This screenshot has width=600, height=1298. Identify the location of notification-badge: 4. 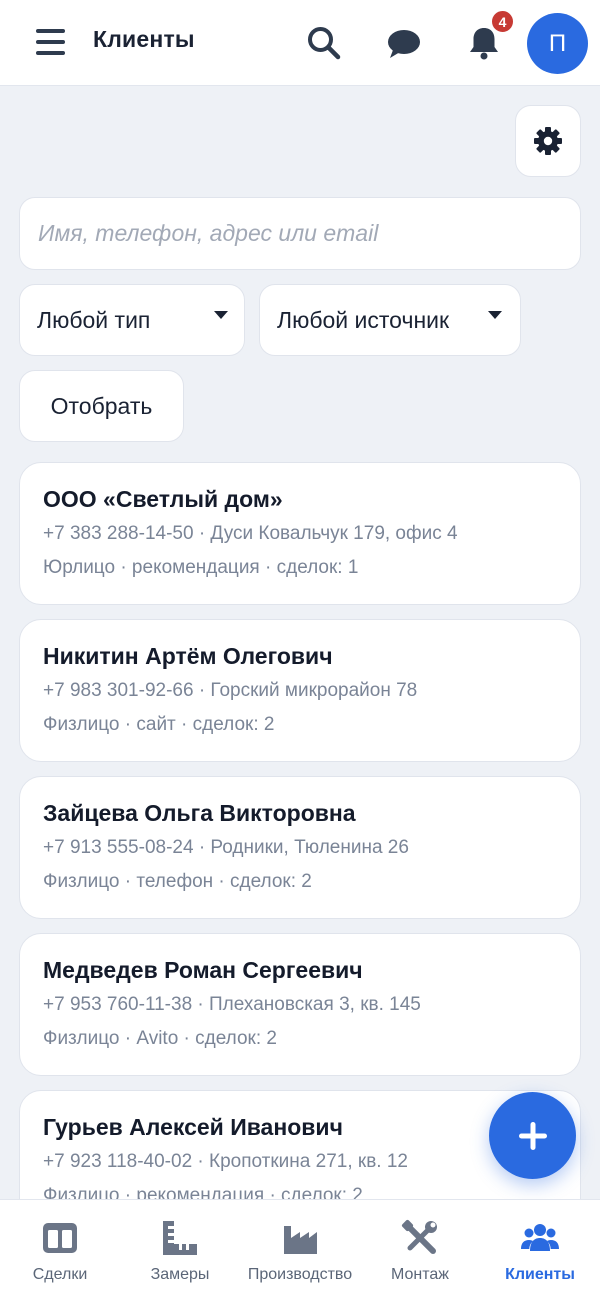
(502, 21).